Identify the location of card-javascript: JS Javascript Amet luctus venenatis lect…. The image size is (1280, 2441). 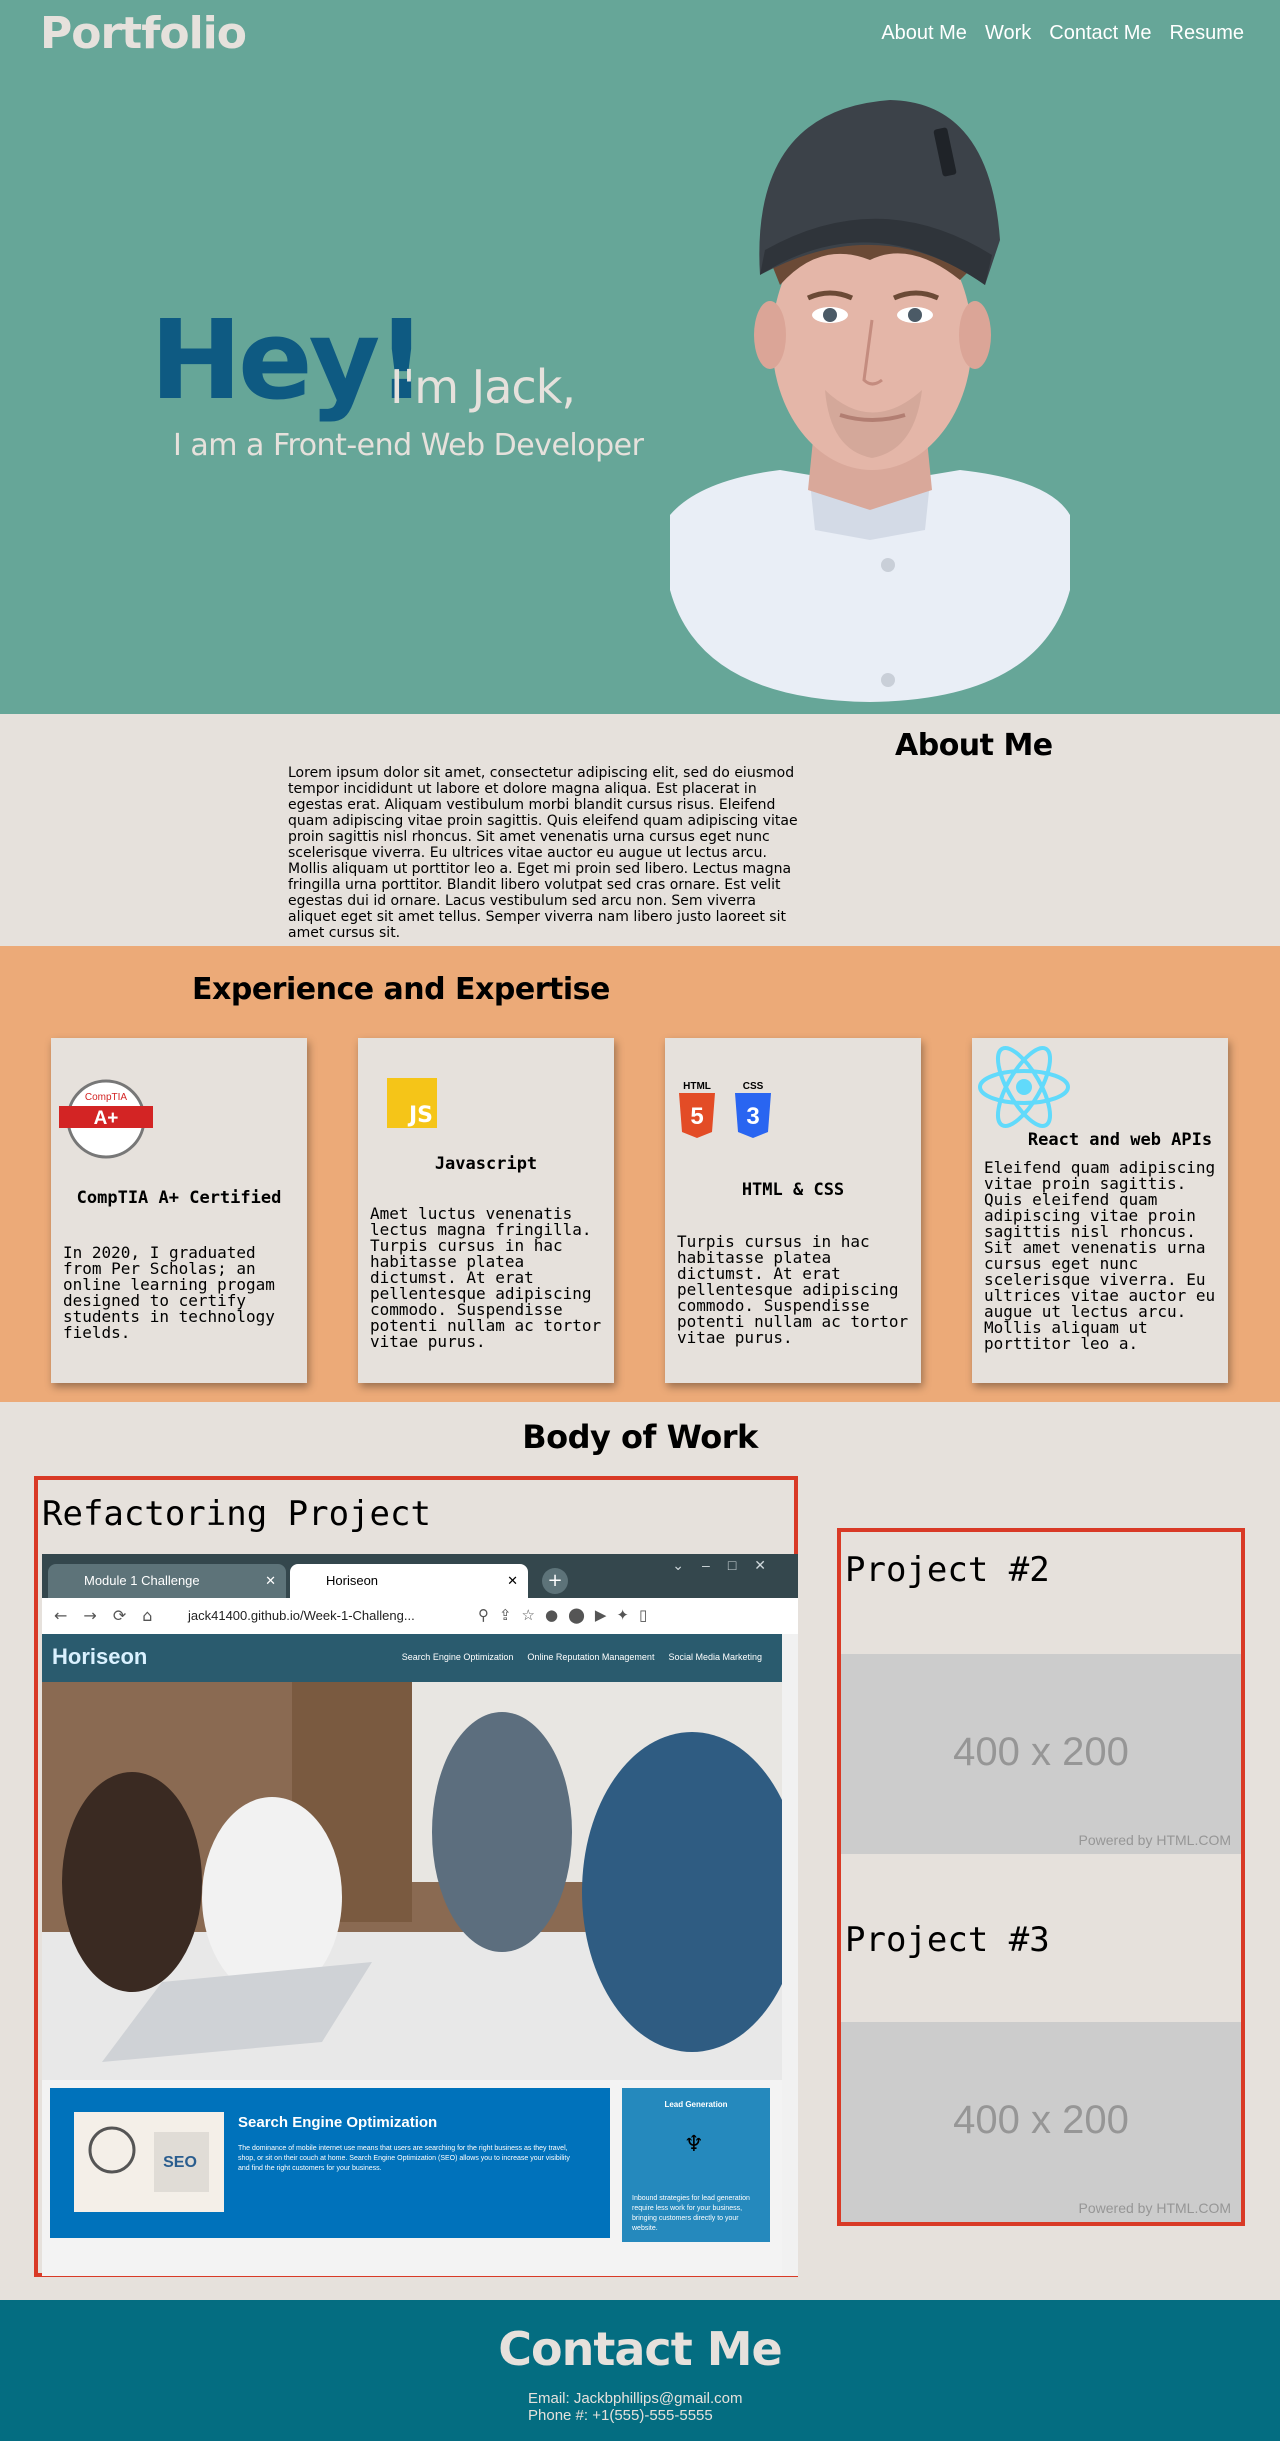
(486, 1210).